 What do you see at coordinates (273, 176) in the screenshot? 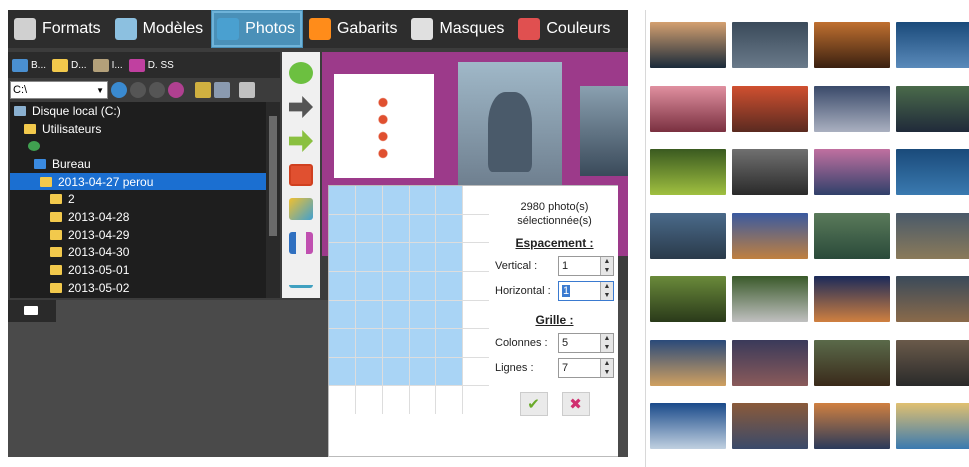
I see `scrollbar-thumb` at bounding box center [273, 176].